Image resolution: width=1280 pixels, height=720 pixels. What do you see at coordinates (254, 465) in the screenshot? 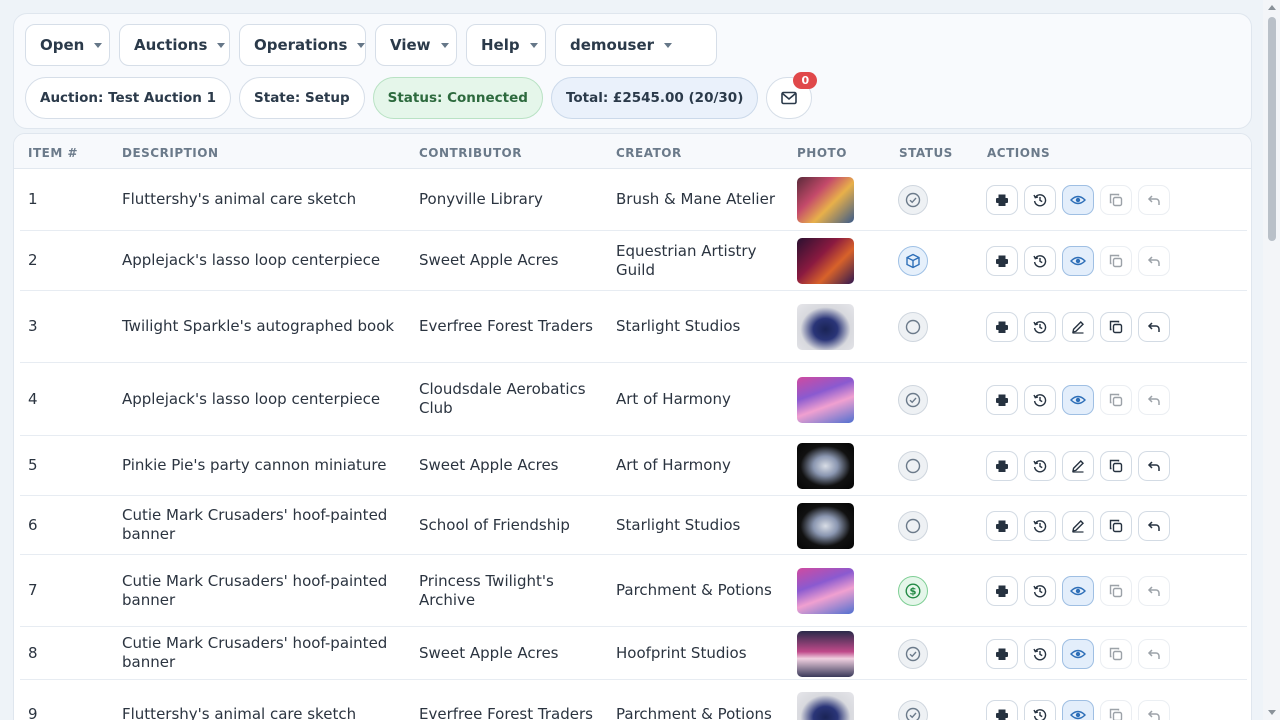
I see `description-cell: Pinkie Pie's party cannon miniature` at bounding box center [254, 465].